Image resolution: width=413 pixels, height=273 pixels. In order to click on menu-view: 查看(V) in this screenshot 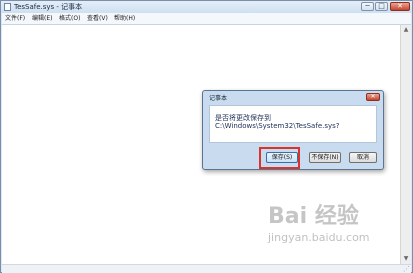, I will do `click(97, 18)`.